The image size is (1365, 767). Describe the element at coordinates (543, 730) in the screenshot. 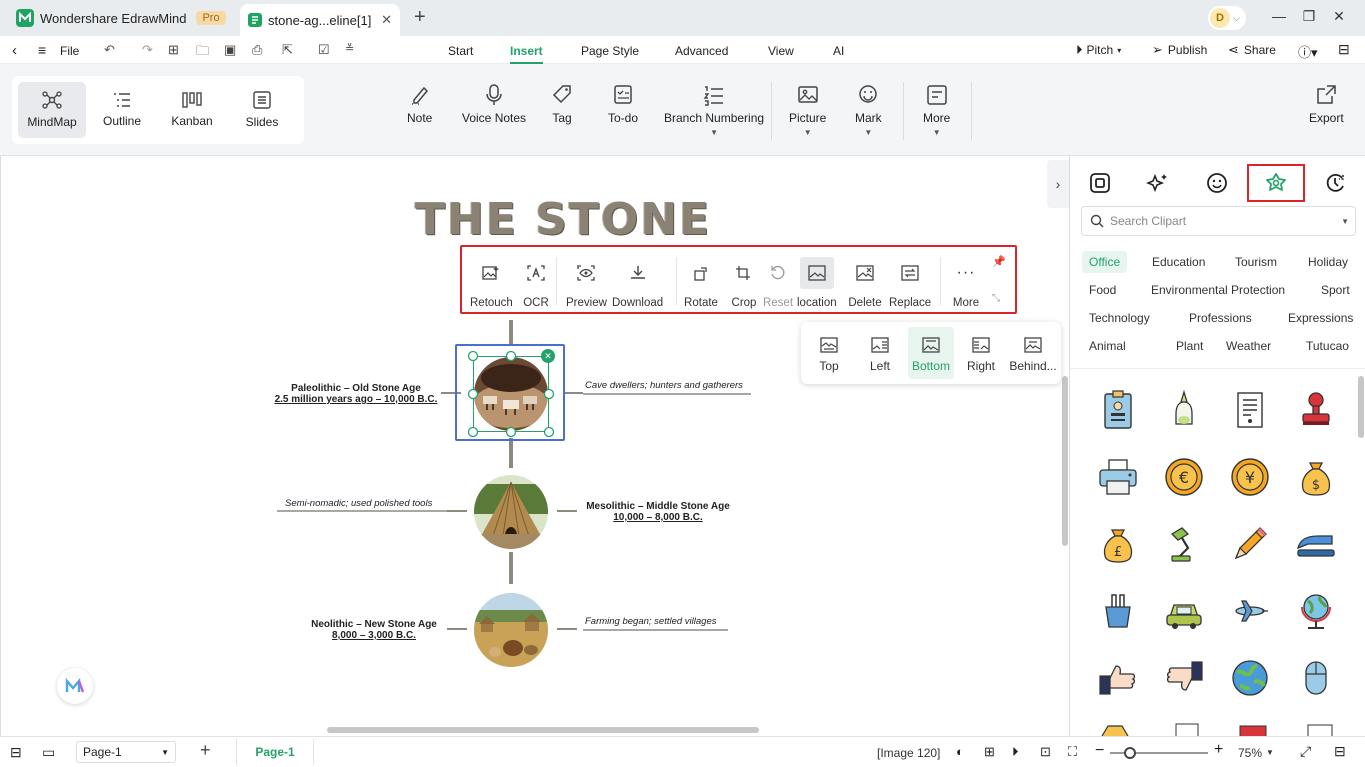

I see `horizontal-scrollbar` at that location.